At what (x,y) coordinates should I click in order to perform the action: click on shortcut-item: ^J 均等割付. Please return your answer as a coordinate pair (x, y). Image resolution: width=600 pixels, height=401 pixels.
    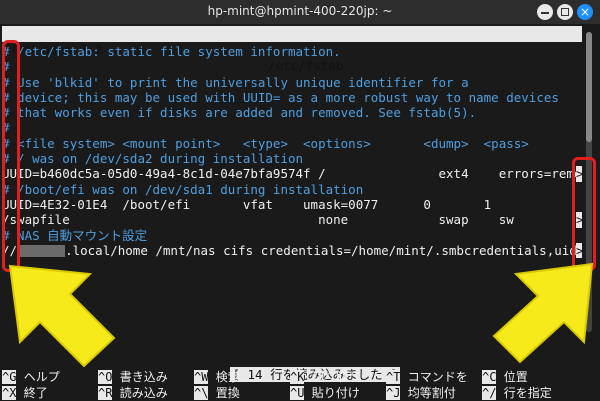
    Looking at the image, I should click on (421, 393).